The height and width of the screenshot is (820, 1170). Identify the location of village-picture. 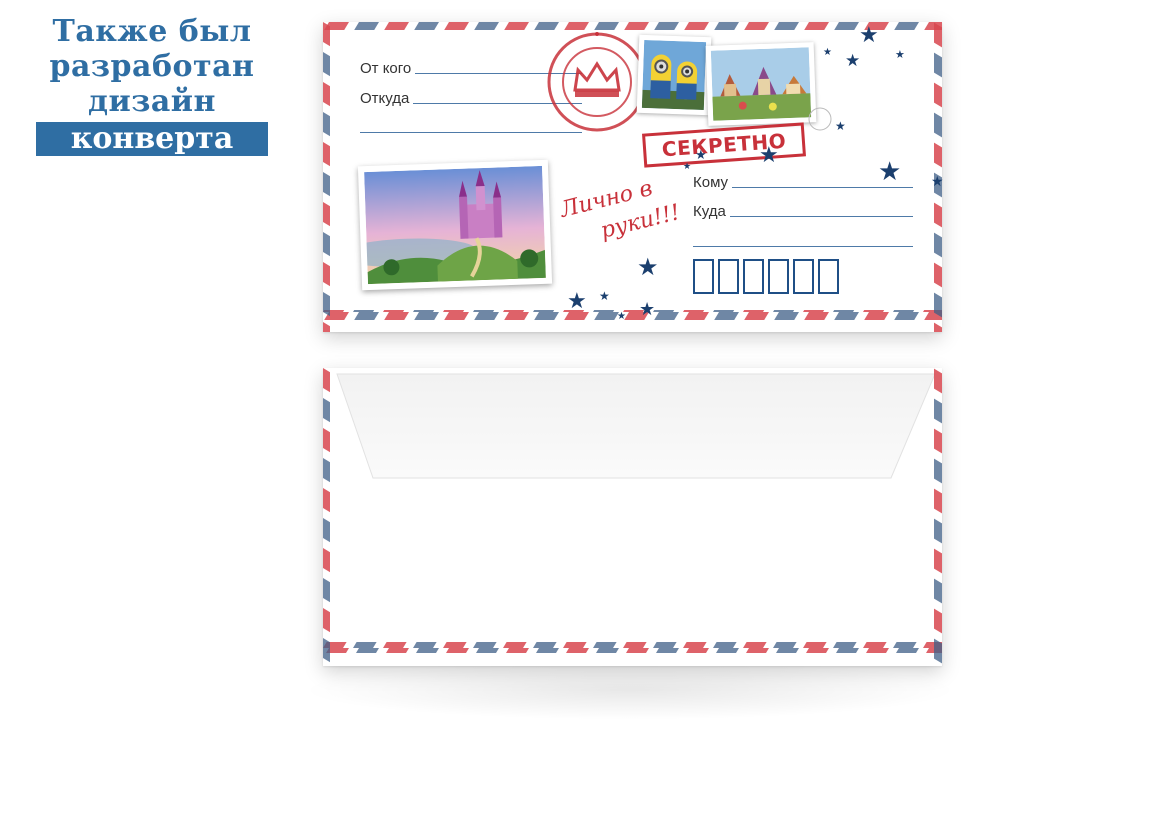
(761, 84).